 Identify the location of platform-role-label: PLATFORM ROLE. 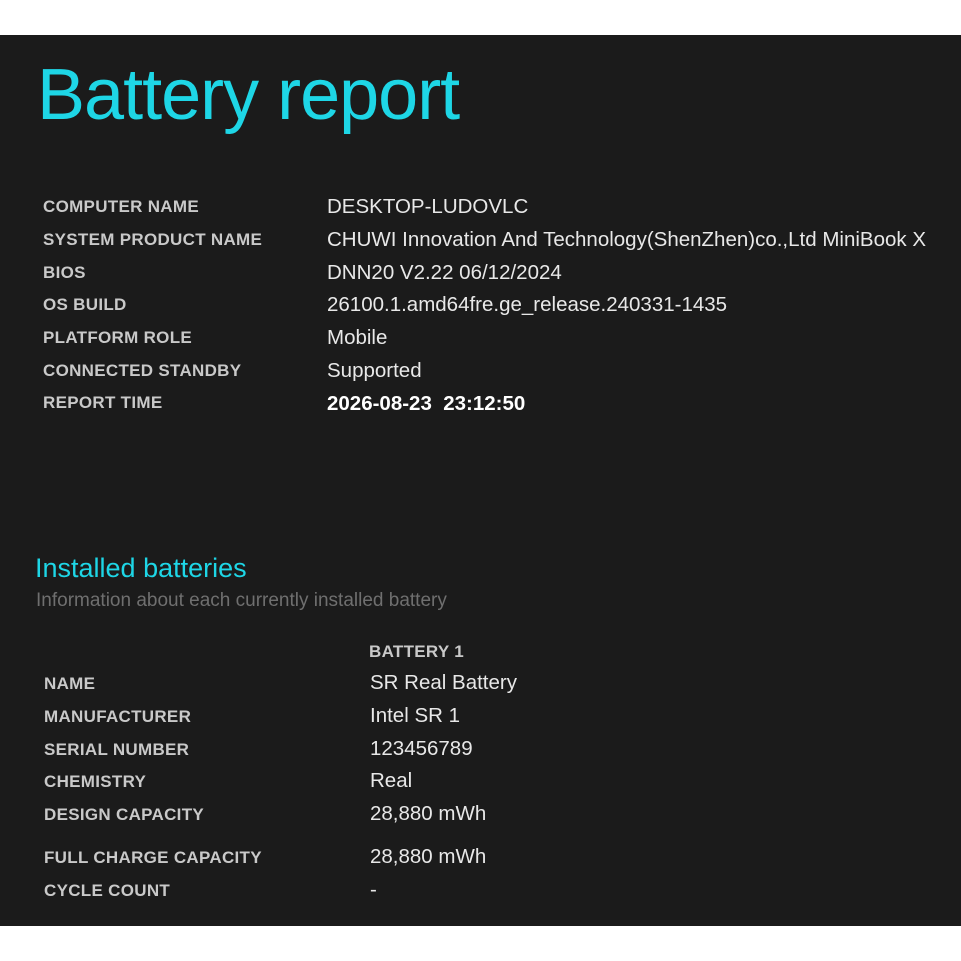
(118, 337).